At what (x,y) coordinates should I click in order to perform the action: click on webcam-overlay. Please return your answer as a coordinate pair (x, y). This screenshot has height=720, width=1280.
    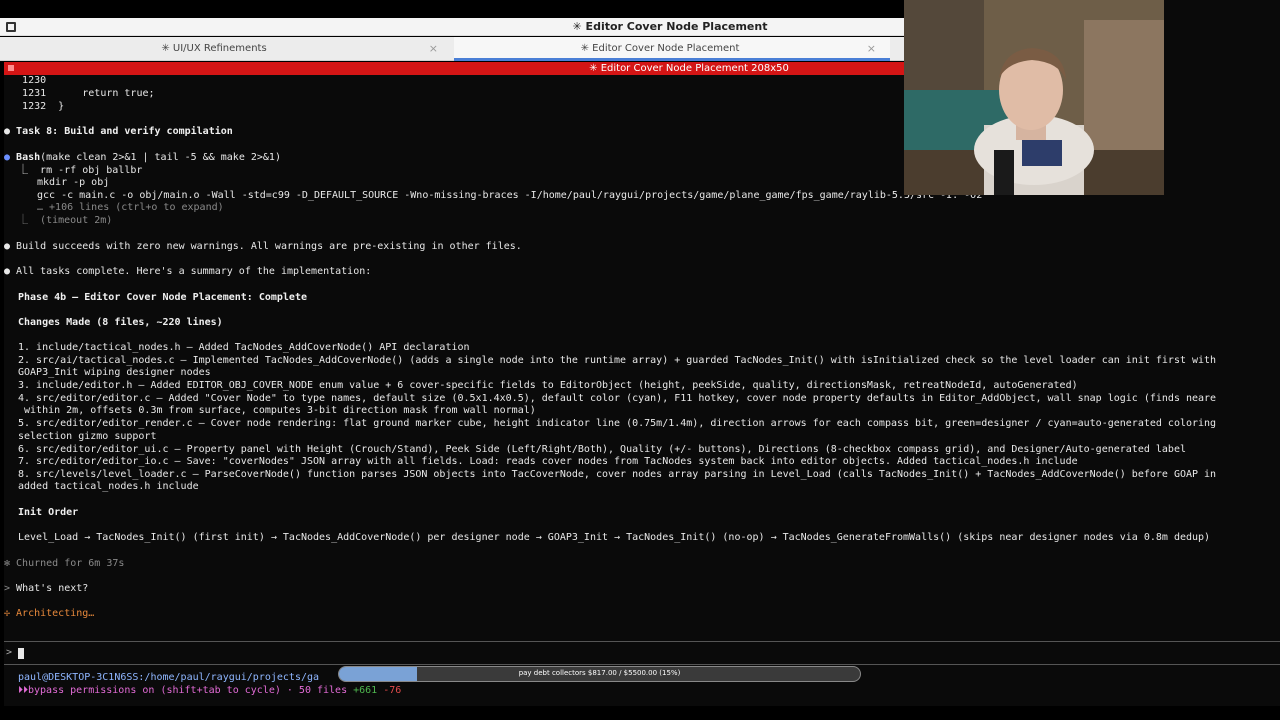
    Looking at the image, I should click on (1034, 97).